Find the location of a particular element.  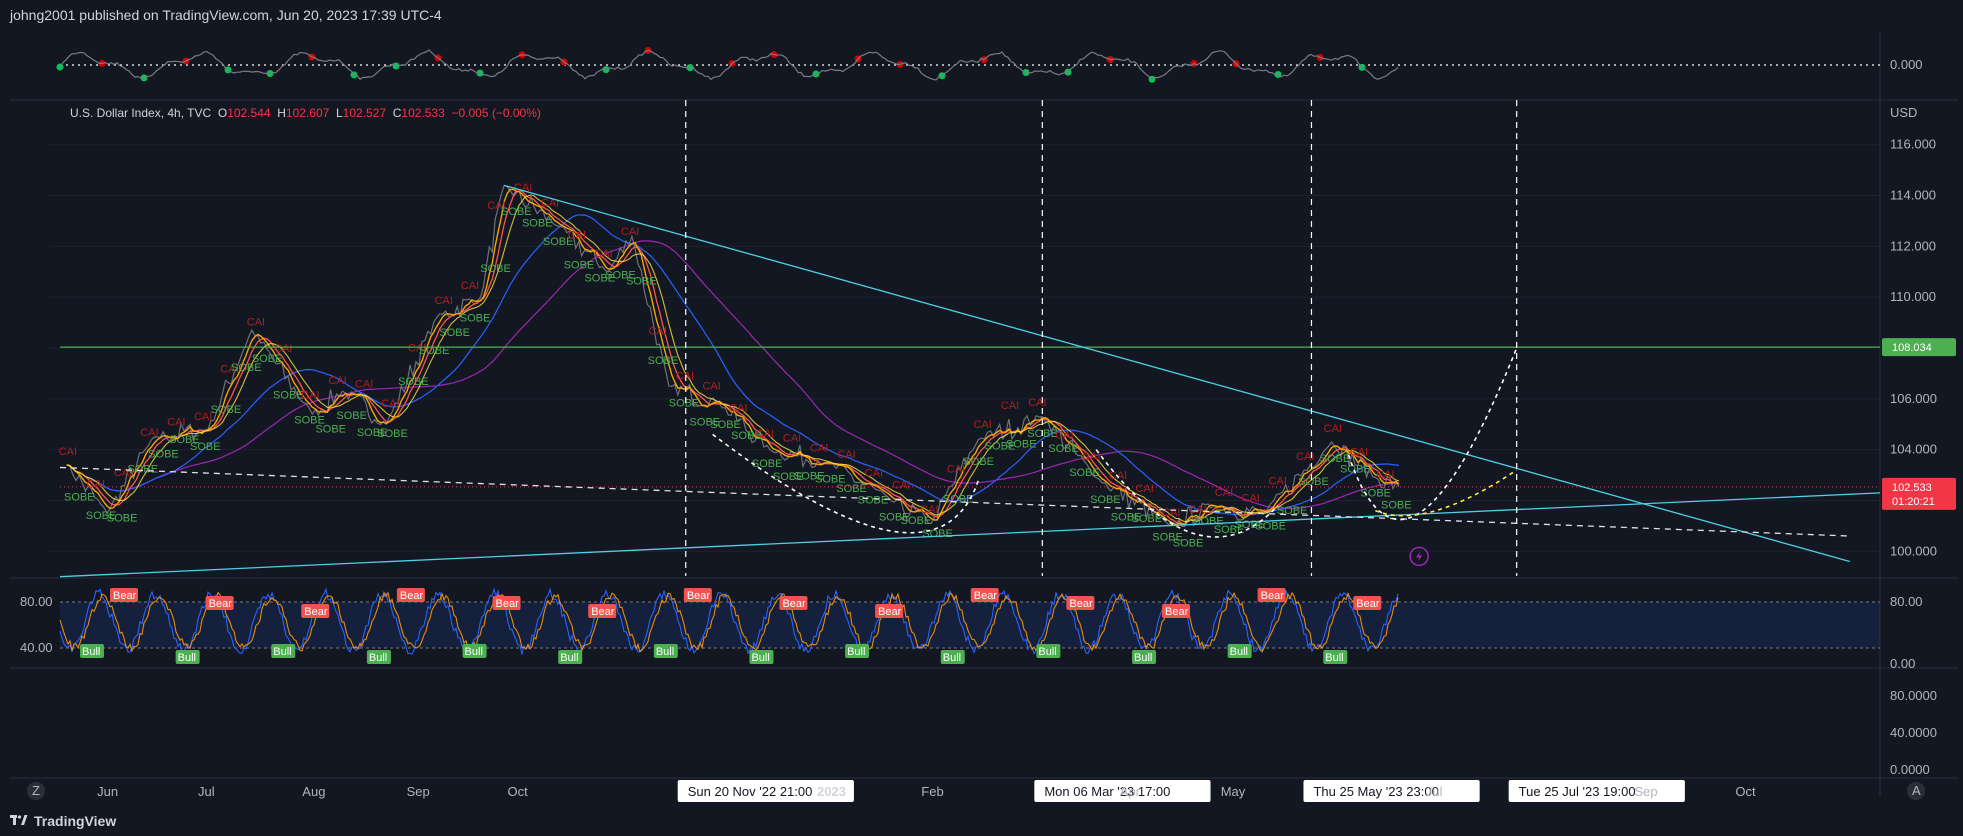

open-label: O is located at coordinates (222, 113).